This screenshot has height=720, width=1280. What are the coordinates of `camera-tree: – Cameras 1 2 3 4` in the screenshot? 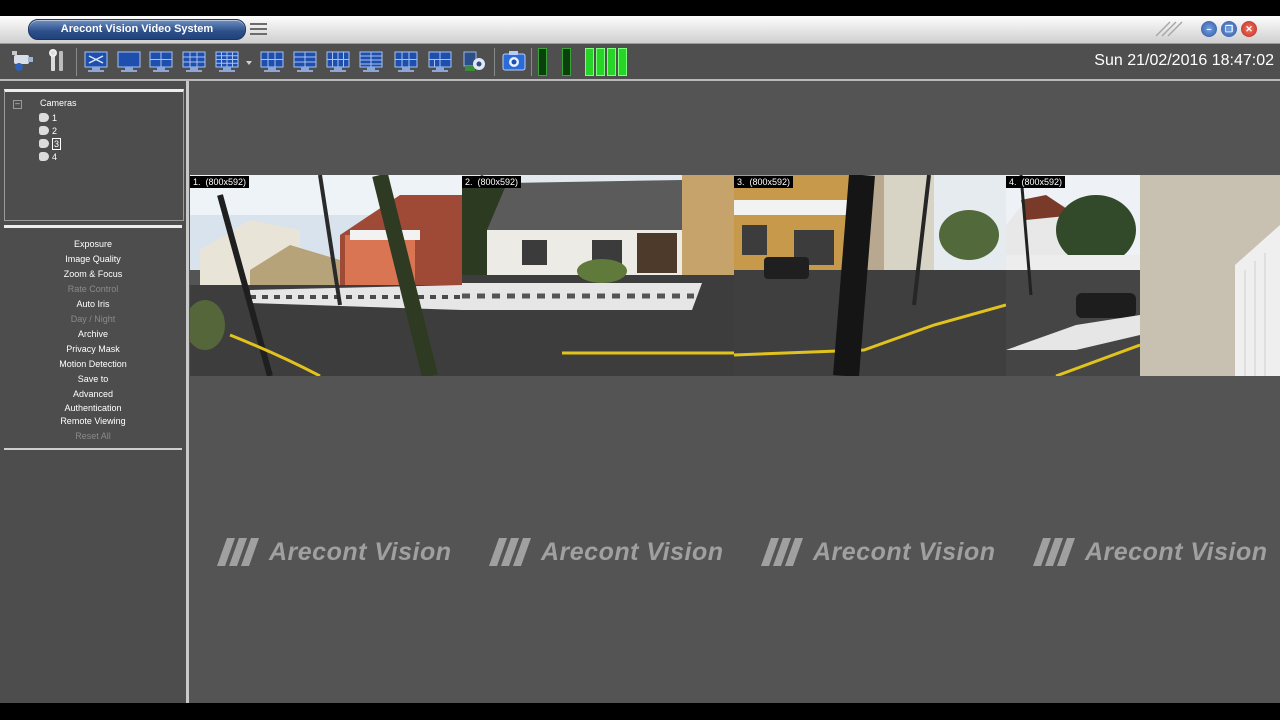 It's located at (94, 155).